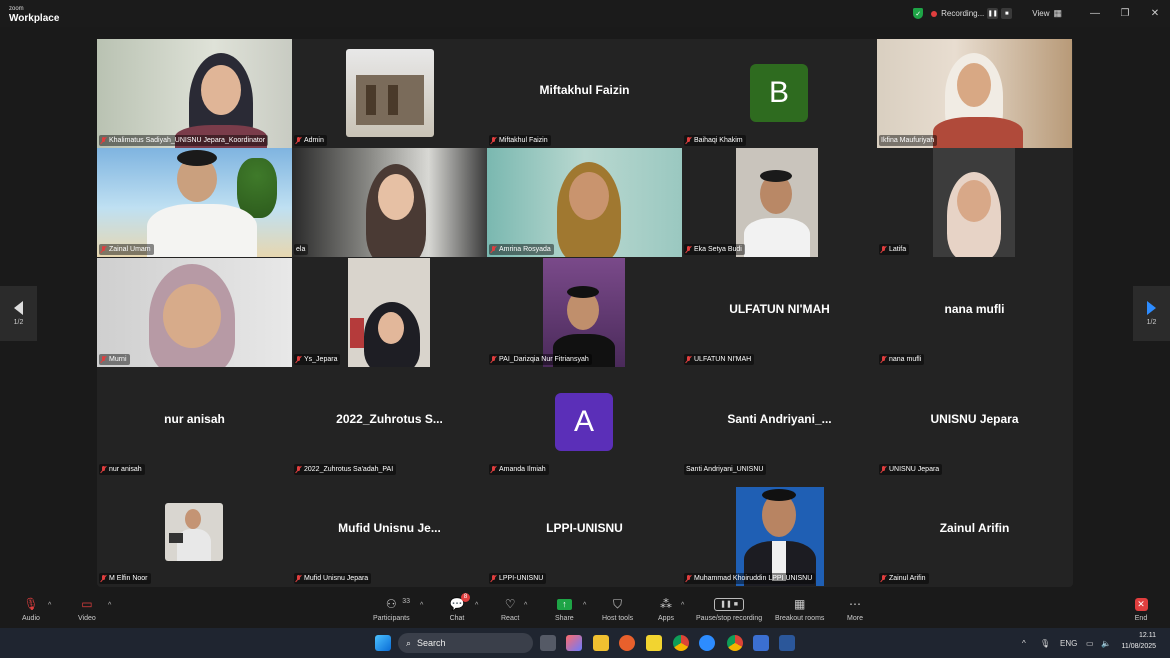  I want to click on video-tile: nur anisah nur anisah, so click(194, 422).